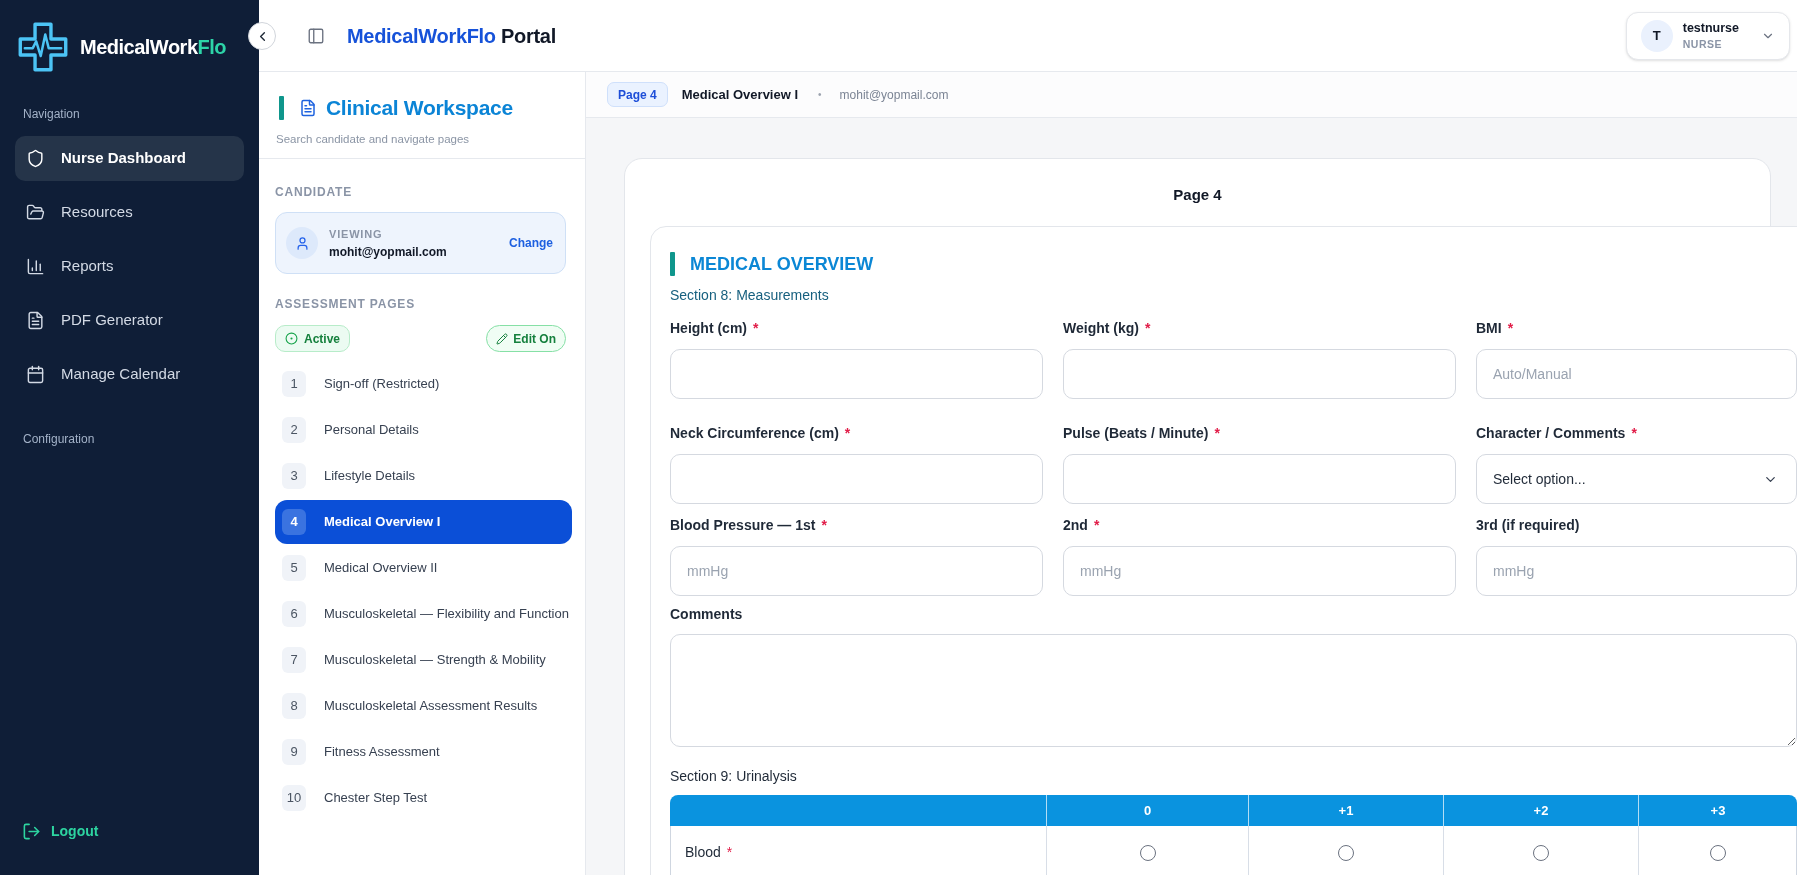 The image size is (1797, 875). I want to click on page-number-tag: 10, so click(294, 798).